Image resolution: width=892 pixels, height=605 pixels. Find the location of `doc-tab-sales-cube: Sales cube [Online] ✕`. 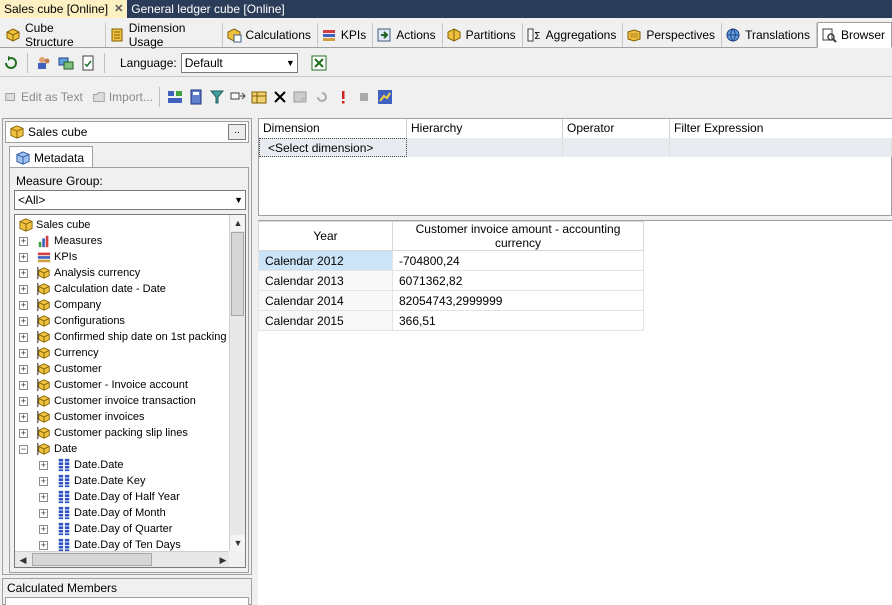

doc-tab-sales-cube: Sales cube [Online] ✕ is located at coordinates (64, 9).